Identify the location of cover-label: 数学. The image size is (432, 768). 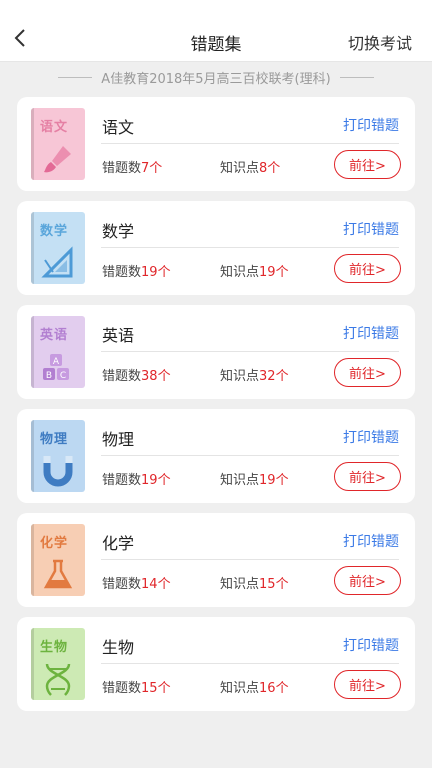
(54, 231).